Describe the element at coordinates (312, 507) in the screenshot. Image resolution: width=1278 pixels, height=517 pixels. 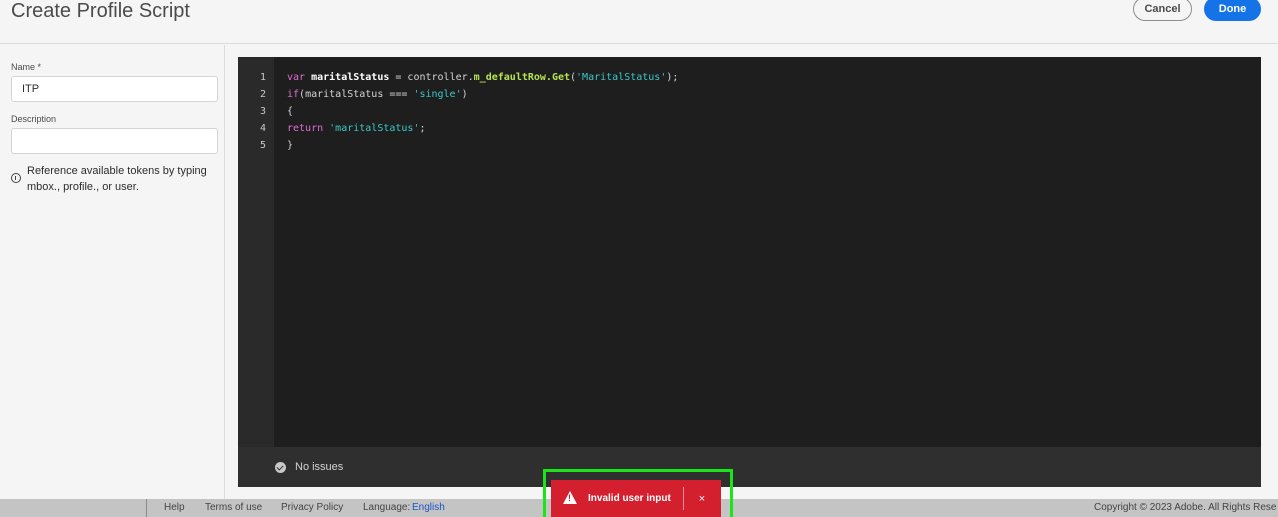
I see `privacy-link: Privacy Policy` at that location.